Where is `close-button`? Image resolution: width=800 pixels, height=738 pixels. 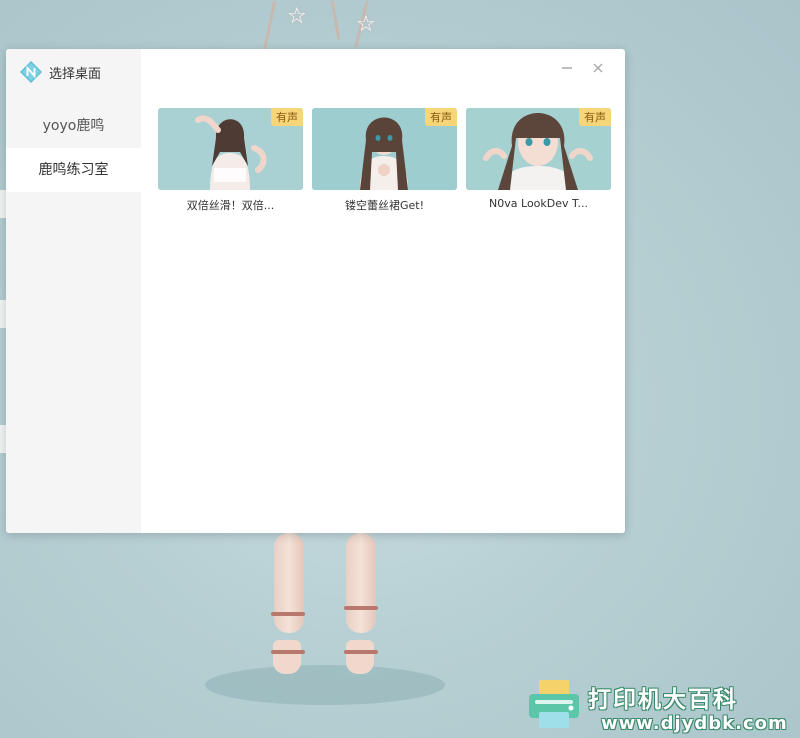
close-button is located at coordinates (598, 69).